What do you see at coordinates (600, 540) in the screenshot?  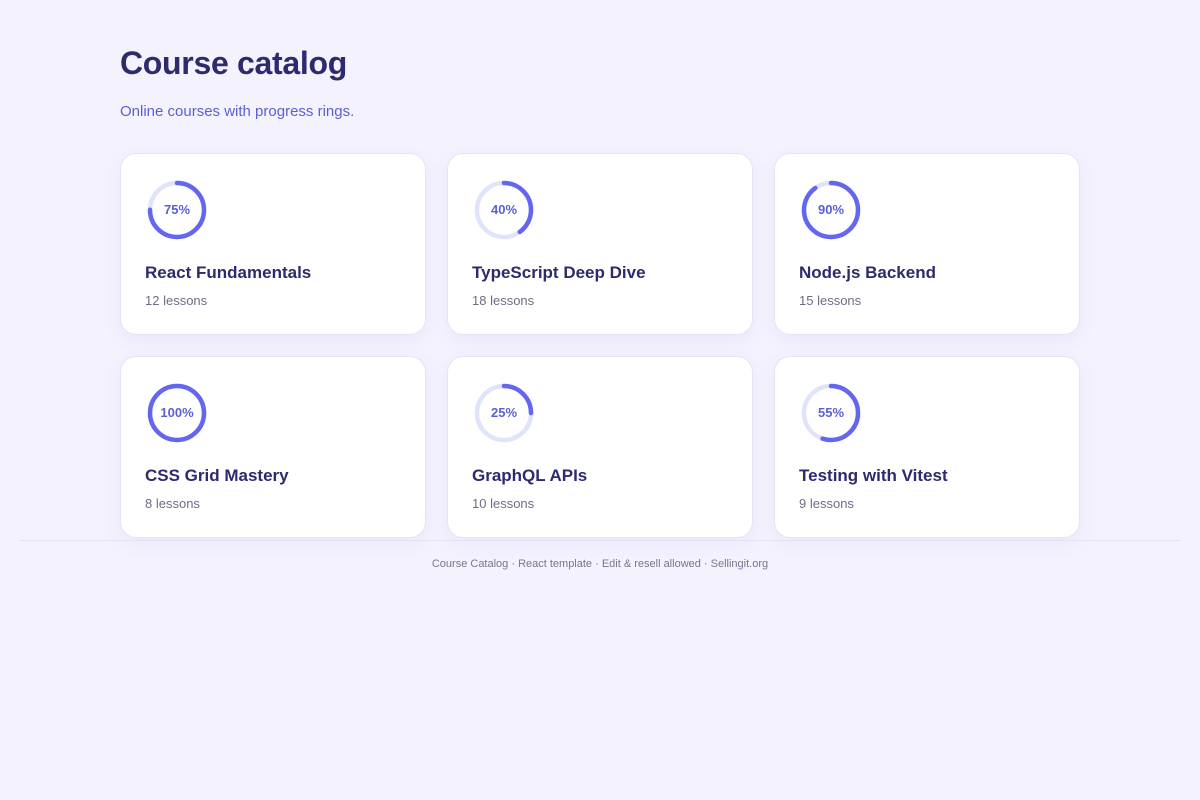 I see `footer-divider` at bounding box center [600, 540].